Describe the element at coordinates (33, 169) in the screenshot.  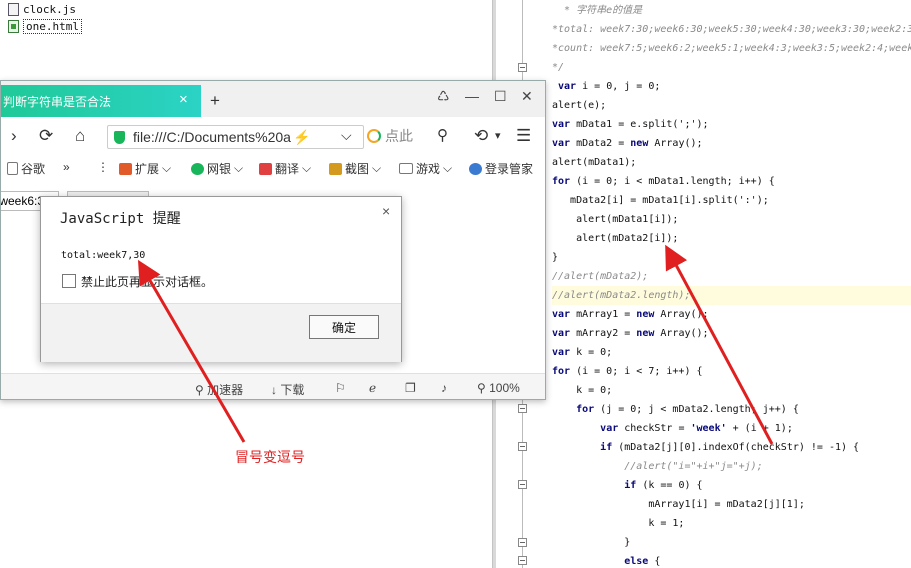
I see `bookmark-label: 谷歌` at that location.